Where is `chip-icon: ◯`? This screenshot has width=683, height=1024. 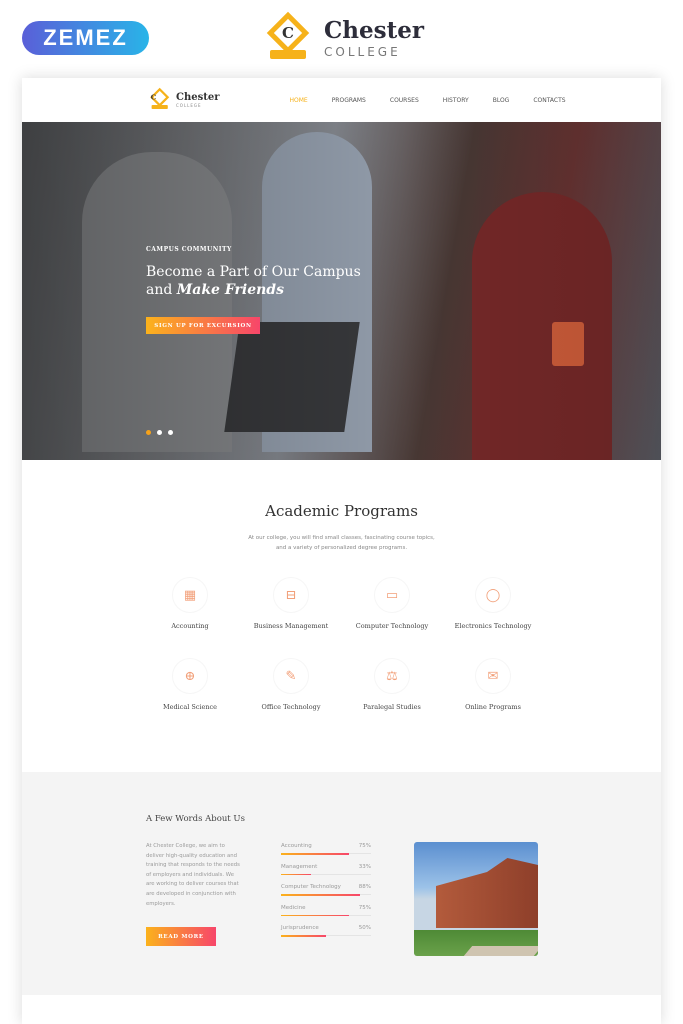 chip-icon: ◯ is located at coordinates (493, 595).